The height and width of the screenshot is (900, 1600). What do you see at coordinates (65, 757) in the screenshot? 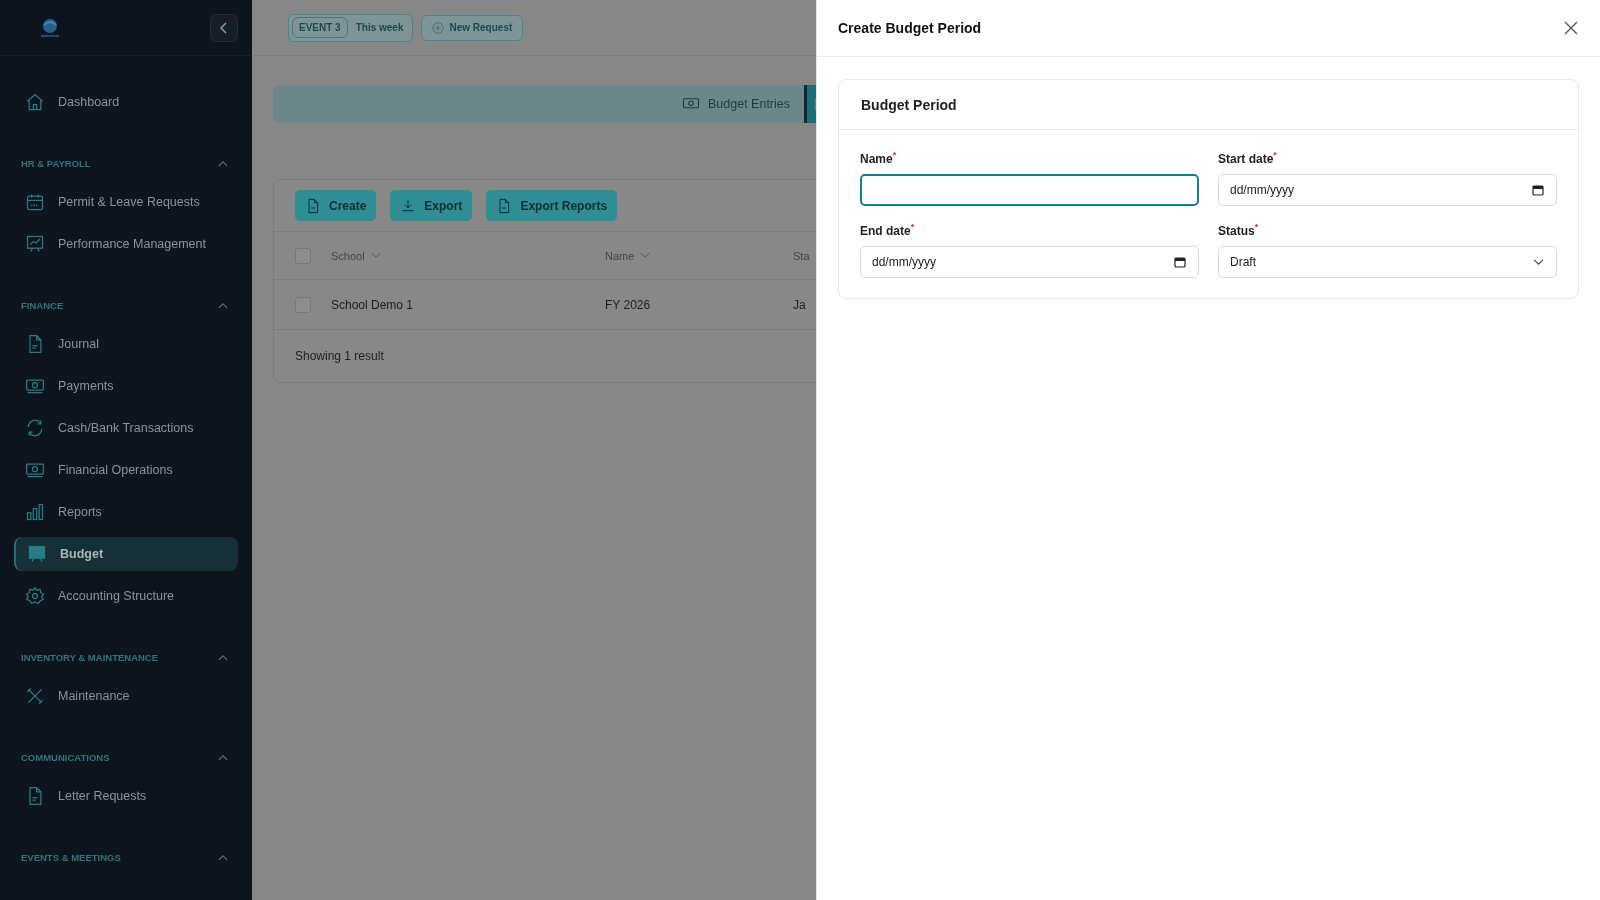
I see `section-heading: COMMUNICATIONS` at bounding box center [65, 757].